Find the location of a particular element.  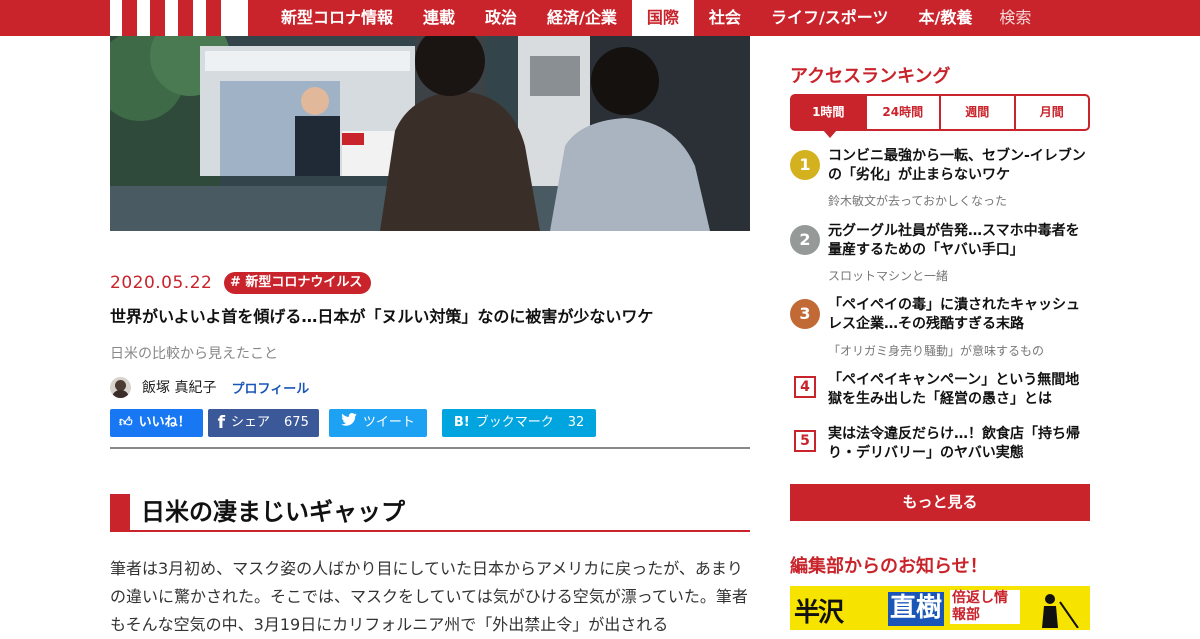

rank-badge: 5 is located at coordinates (805, 441).